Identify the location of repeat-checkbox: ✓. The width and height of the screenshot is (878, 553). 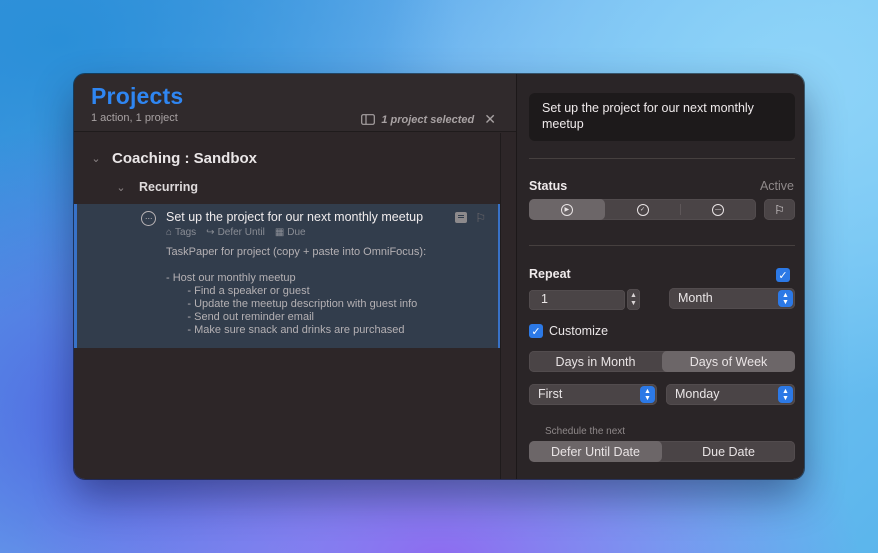
(783, 275).